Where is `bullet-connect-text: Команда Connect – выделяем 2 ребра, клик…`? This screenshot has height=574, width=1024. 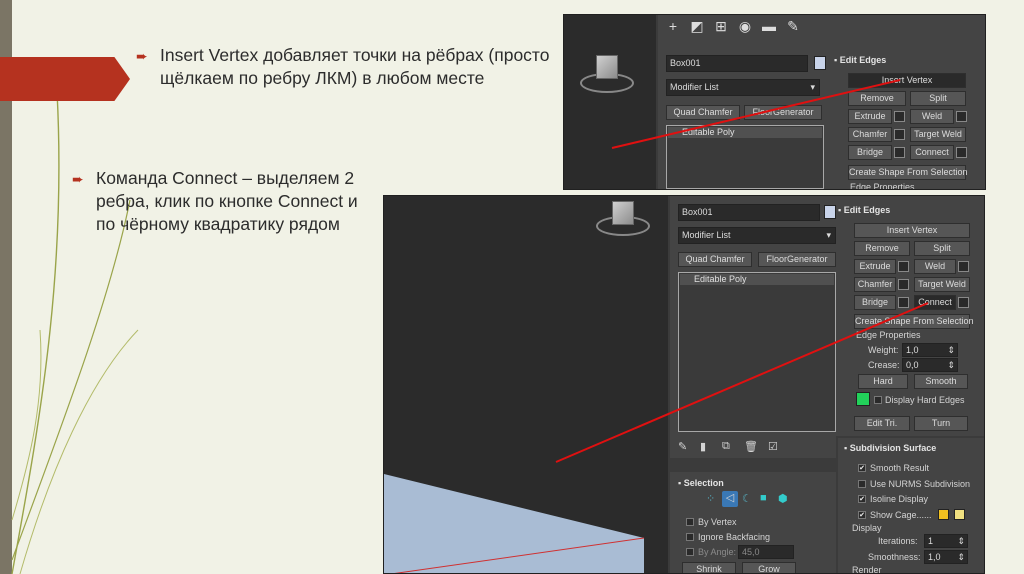 bullet-connect-text: Команда Connect – выделяем 2 ребра, клик… is located at coordinates (227, 201).